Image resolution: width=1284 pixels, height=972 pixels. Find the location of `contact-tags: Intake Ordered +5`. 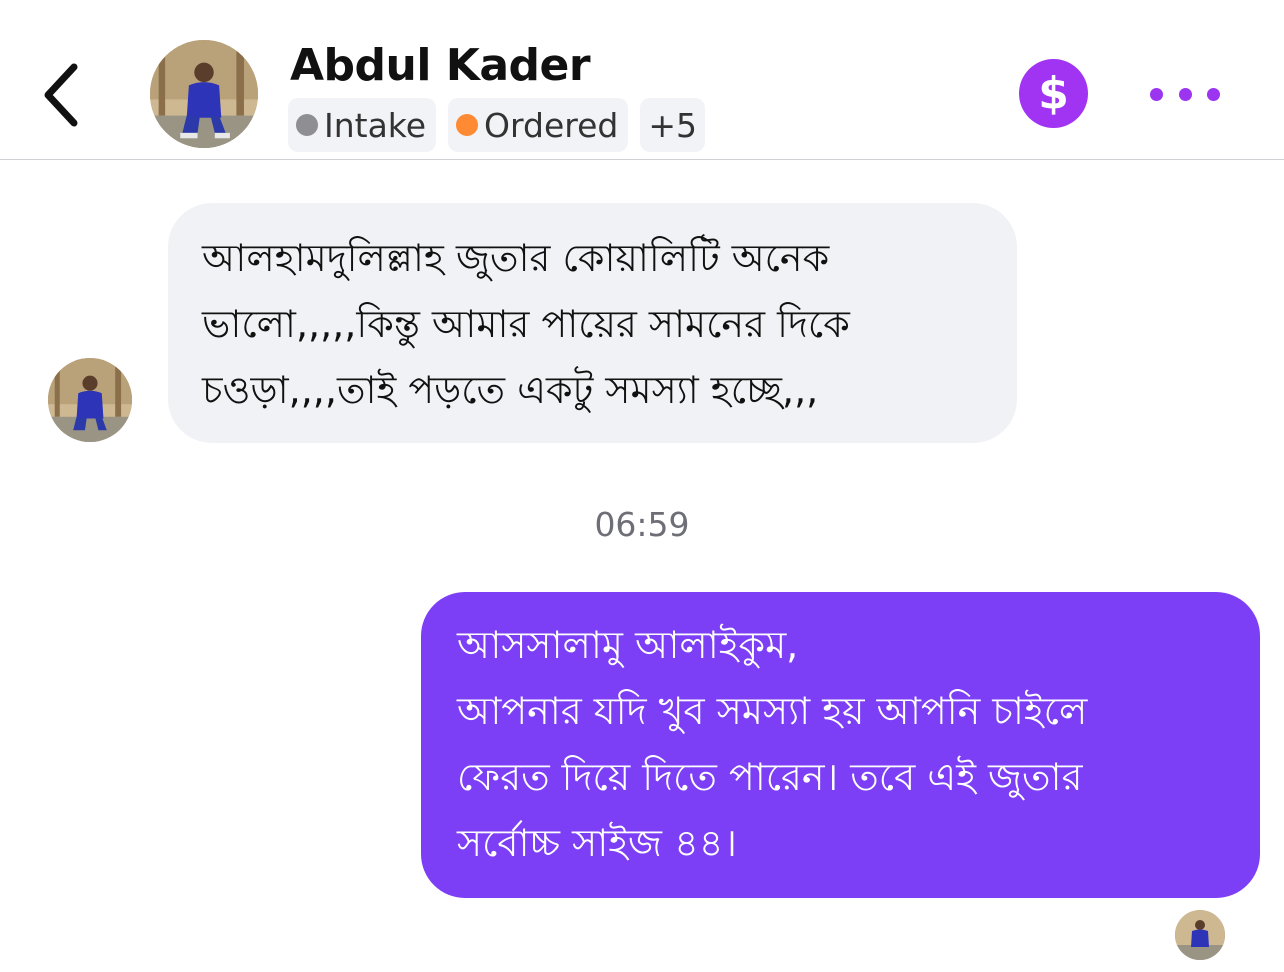

contact-tags: Intake Ordered +5 is located at coordinates (497, 125).